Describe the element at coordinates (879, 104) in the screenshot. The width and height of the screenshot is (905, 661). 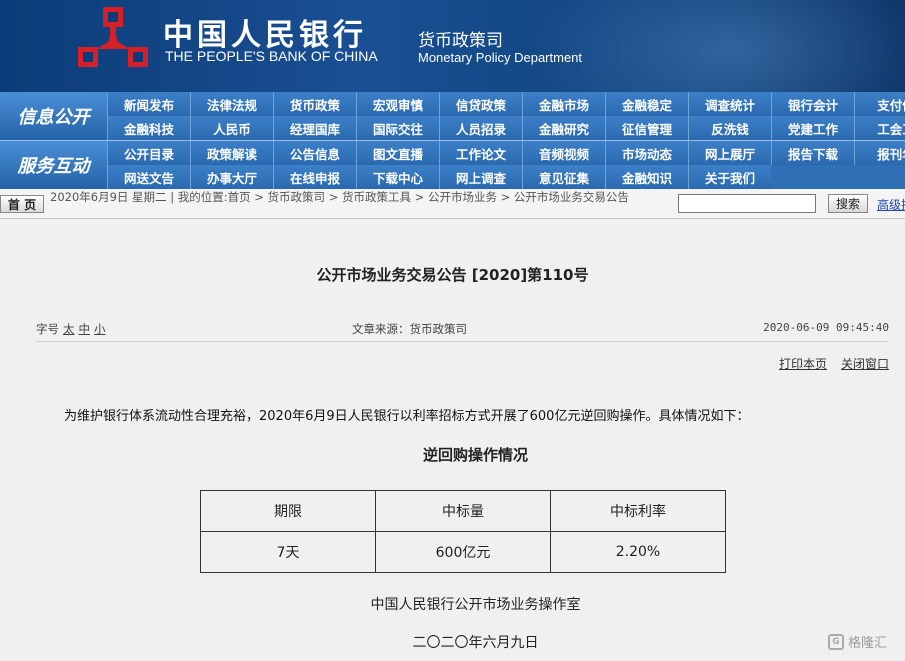
I see `nav-item: 支付体` at that location.